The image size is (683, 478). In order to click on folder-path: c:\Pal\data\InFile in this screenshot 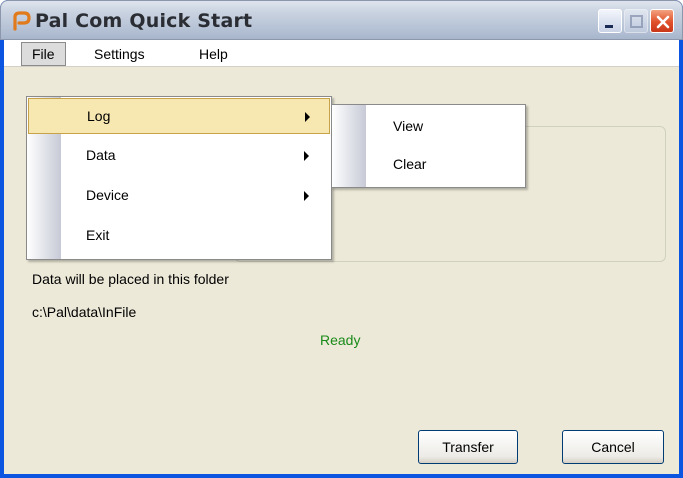, I will do `click(84, 312)`.